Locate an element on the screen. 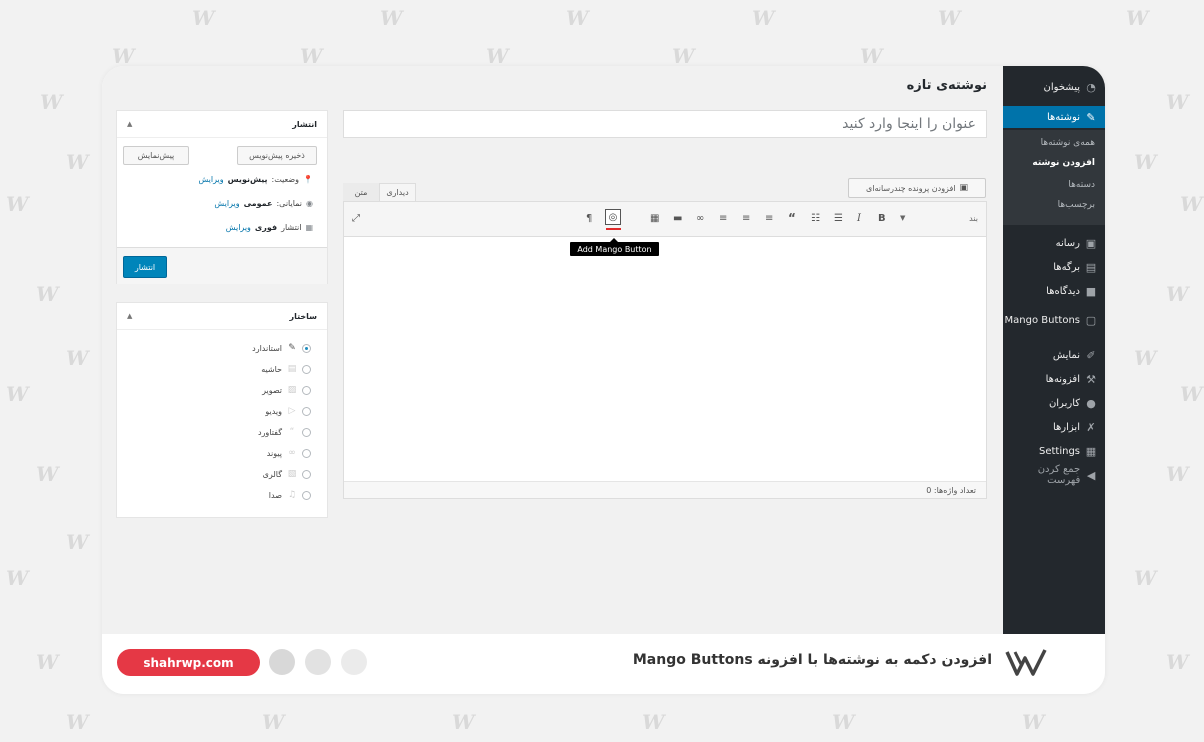 The width and height of the screenshot is (1204, 742). radio-selected is located at coordinates (306, 348).